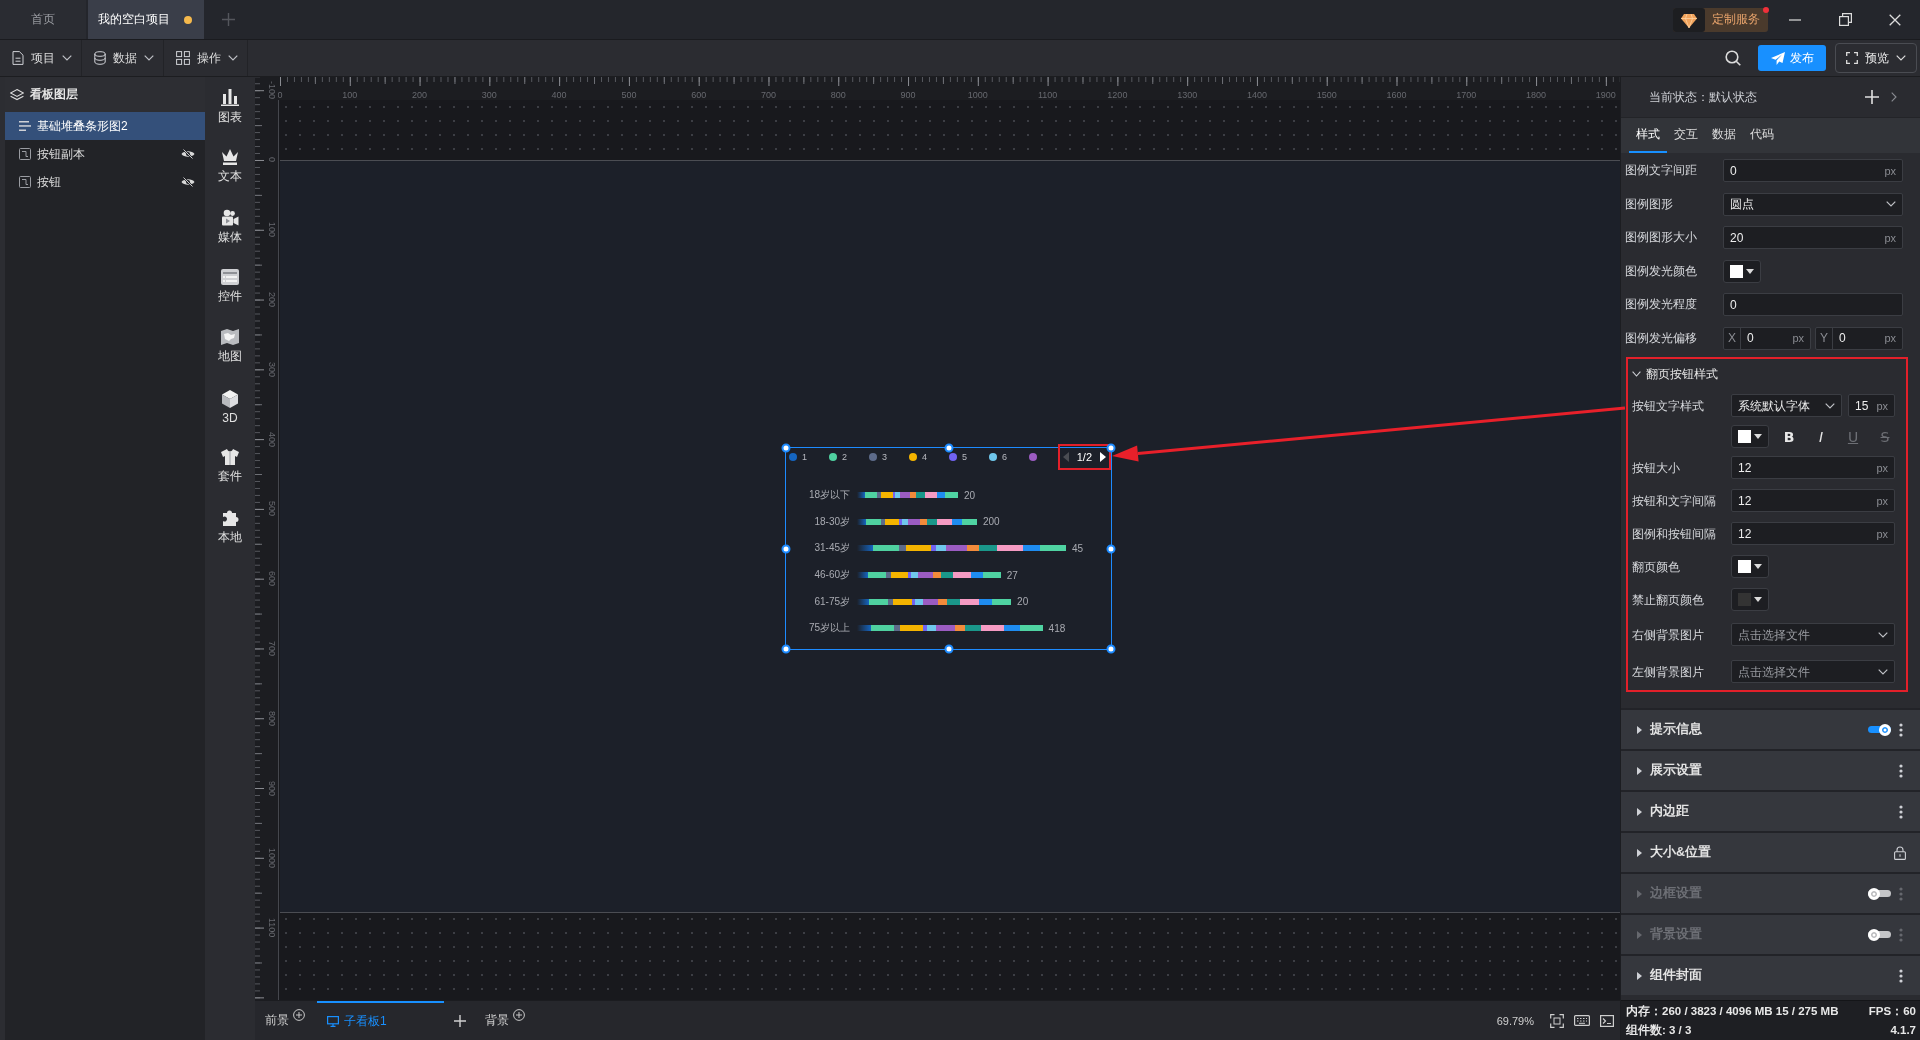 This screenshot has height=1040, width=1920. I want to click on section-header: 内边距, so click(1770, 810).